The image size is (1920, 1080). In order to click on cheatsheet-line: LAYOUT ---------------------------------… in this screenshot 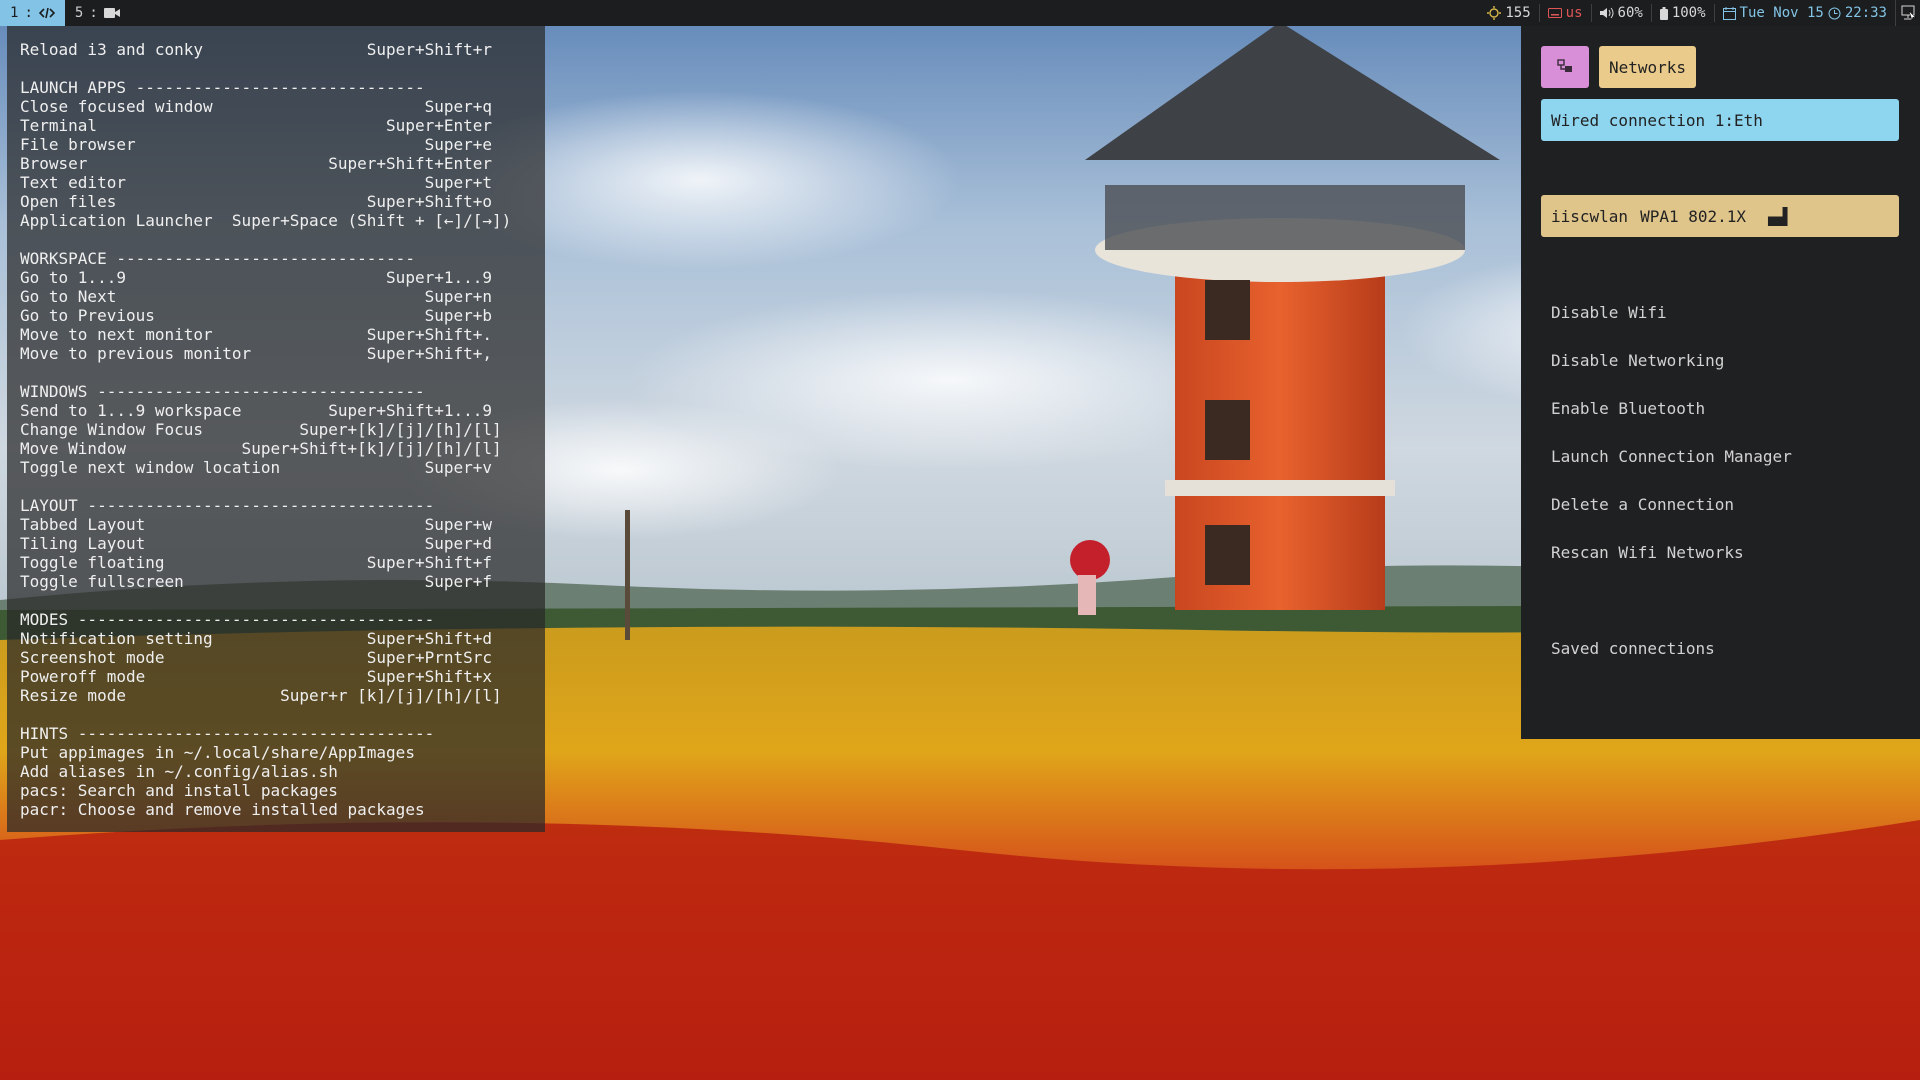, I will do `click(227, 505)`.